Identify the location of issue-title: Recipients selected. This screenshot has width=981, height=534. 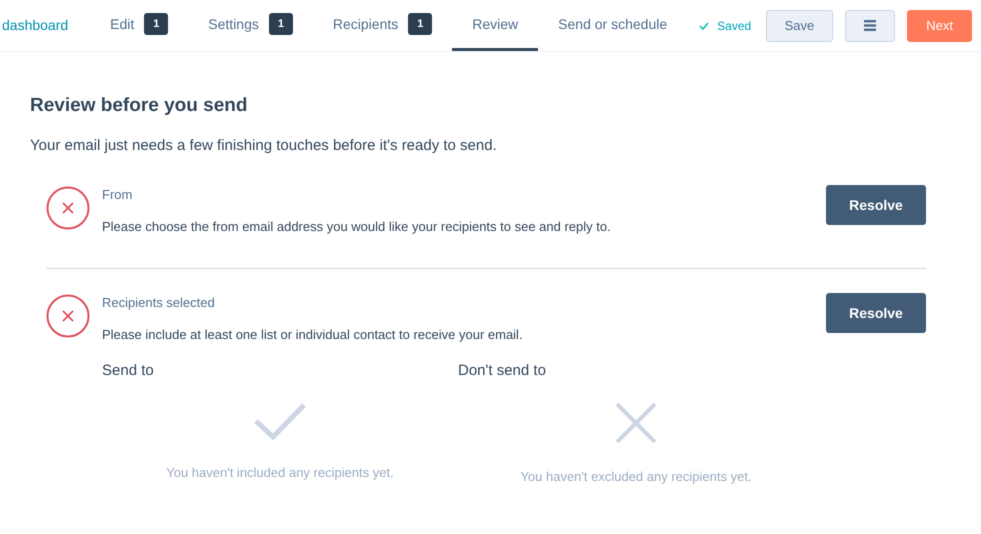
(159, 303).